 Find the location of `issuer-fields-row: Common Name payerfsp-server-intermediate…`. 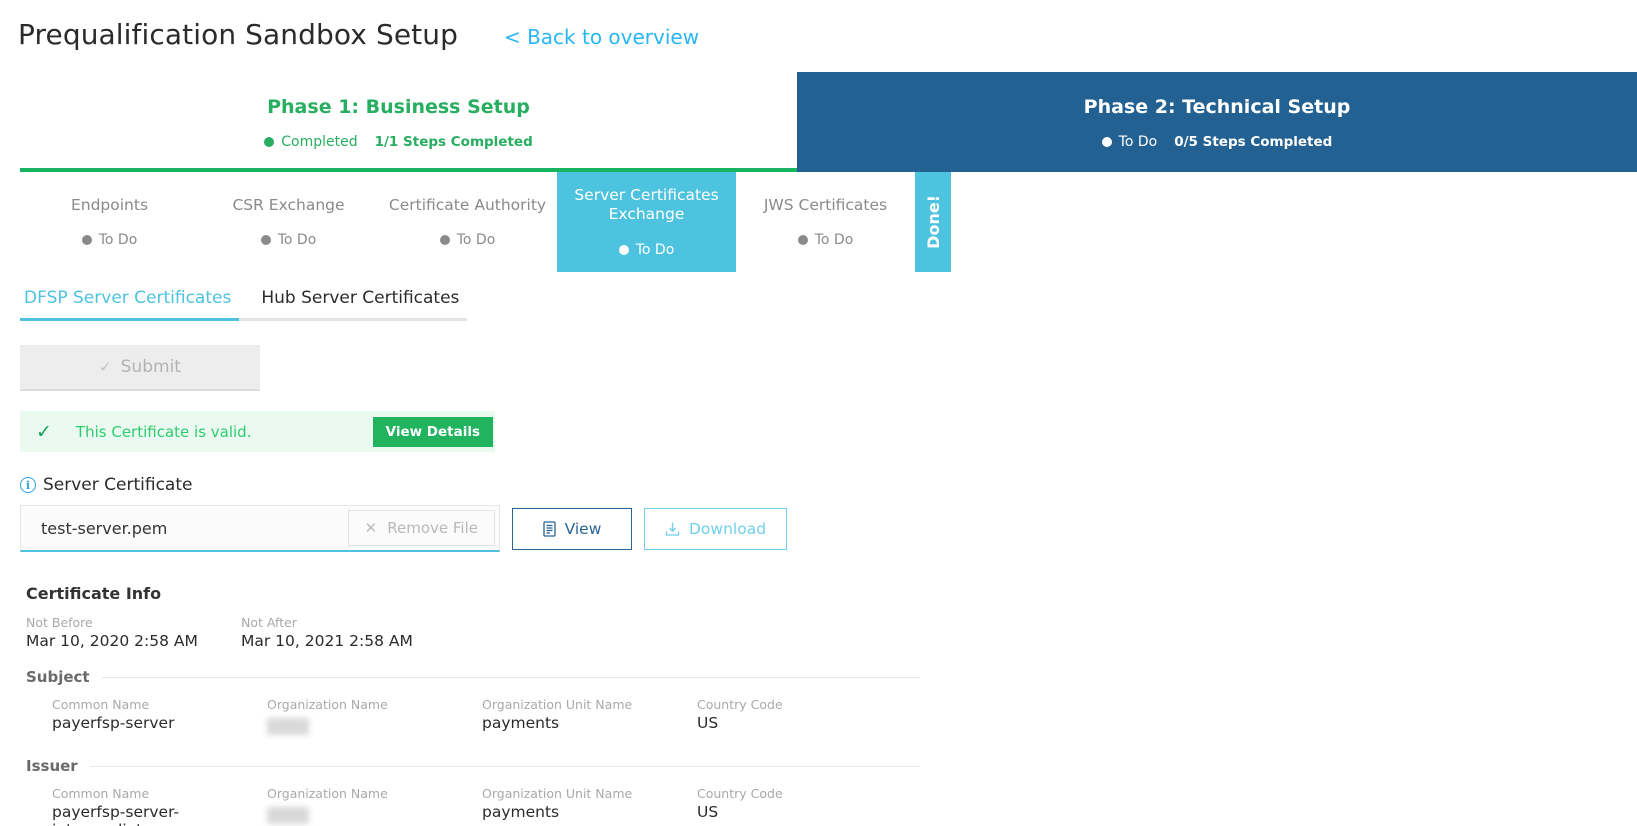

issuer-fields-row: Common Name payerfsp-server-intermediate… is located at coordinates (831, 806).